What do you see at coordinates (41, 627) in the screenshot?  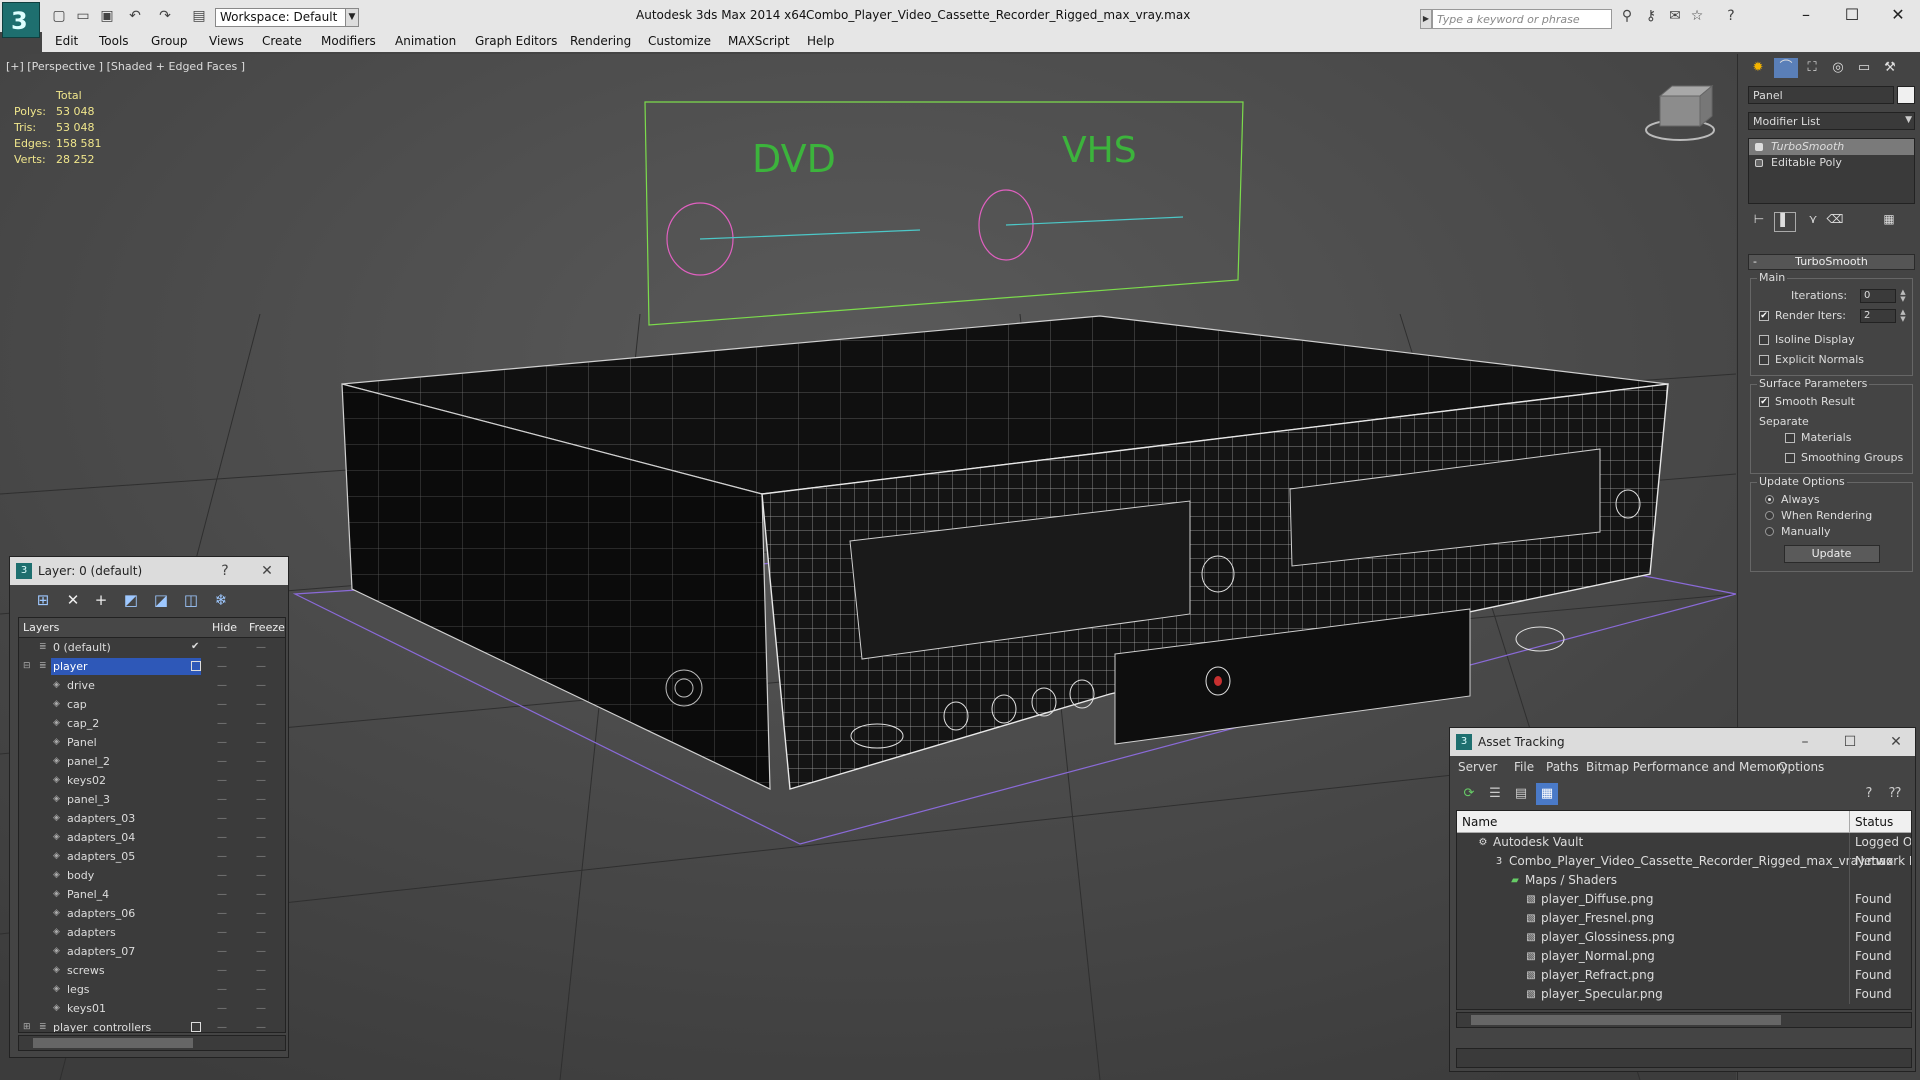 I see `col-layers: Layers` at bounding box center [41, 627].